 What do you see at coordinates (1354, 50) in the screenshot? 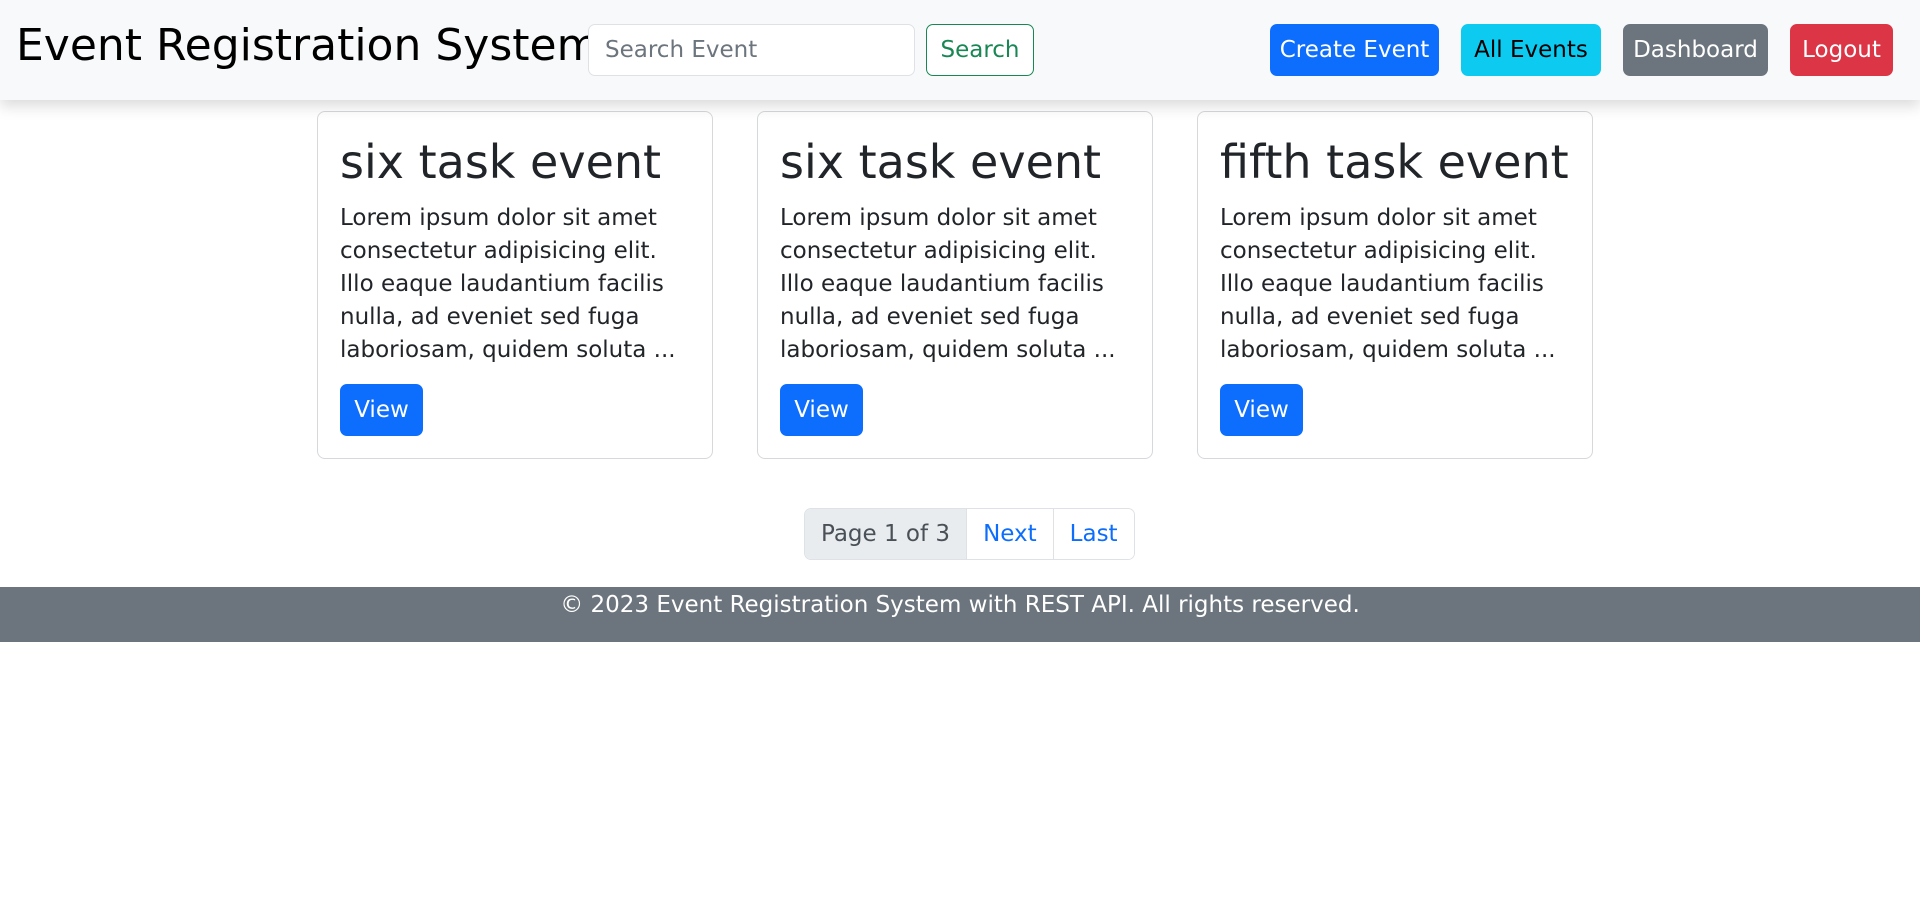
I see `create-event-button: Create Event` at bounding box center [1354, 50].